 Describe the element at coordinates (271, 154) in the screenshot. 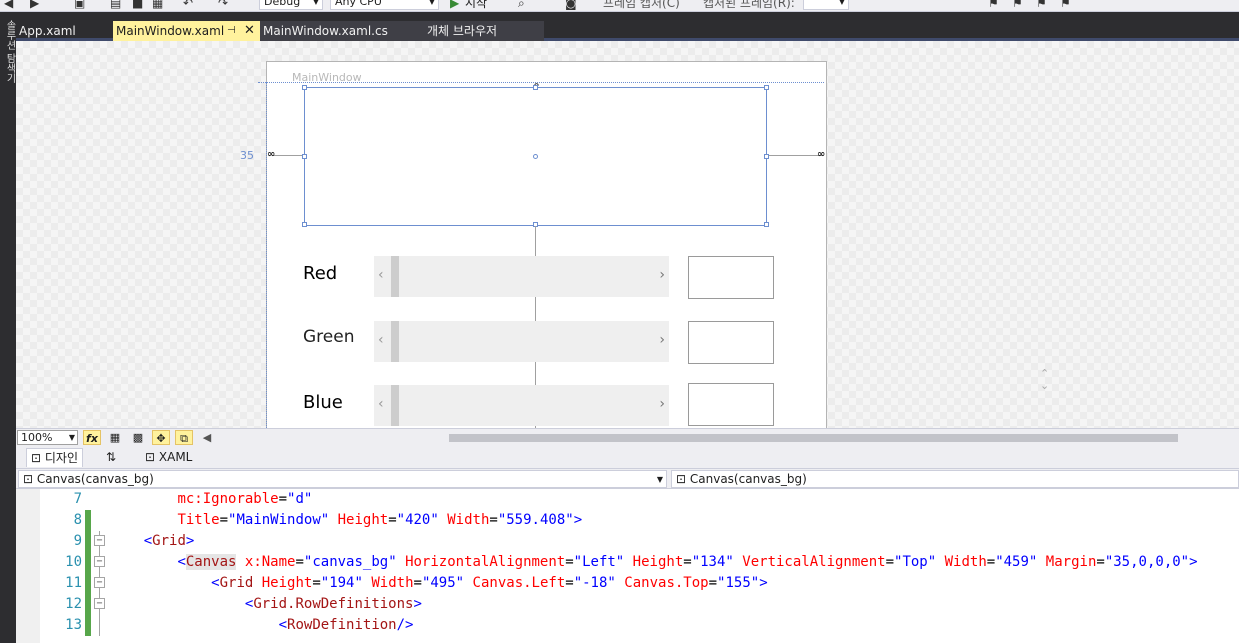

I see `anchor-left-icon: ∞` at that location.